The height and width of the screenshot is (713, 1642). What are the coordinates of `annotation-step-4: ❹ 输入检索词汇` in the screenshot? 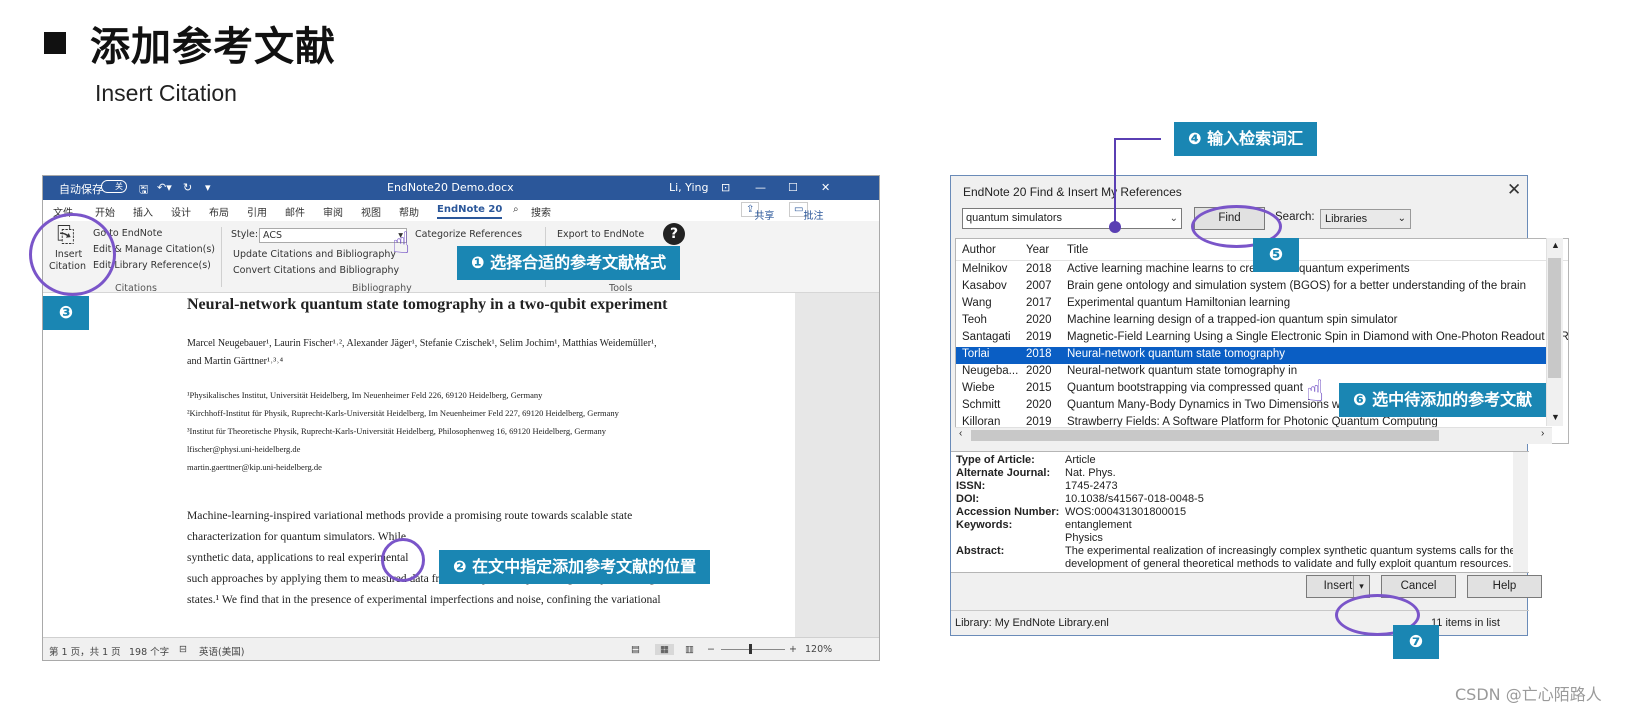 It's located at (1246, 139).